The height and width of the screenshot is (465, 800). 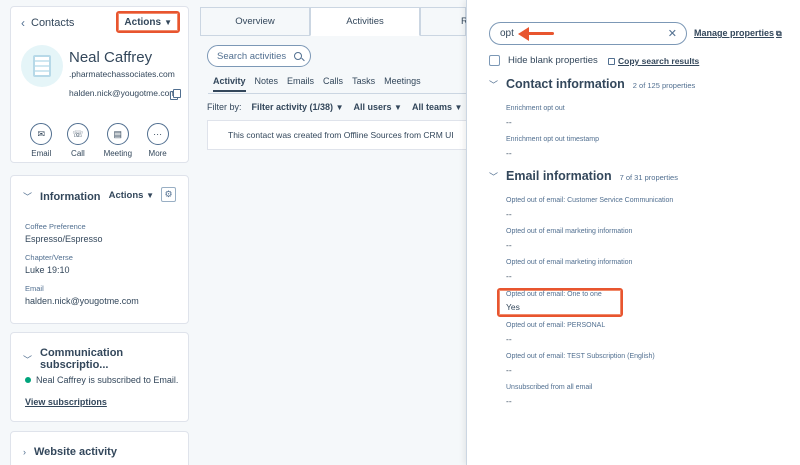 What do you see at coordinates (292, 107) in the screenshot?
I see `filter-activity-label: Filter activity (1/38)` at bounding box center [292, 107].